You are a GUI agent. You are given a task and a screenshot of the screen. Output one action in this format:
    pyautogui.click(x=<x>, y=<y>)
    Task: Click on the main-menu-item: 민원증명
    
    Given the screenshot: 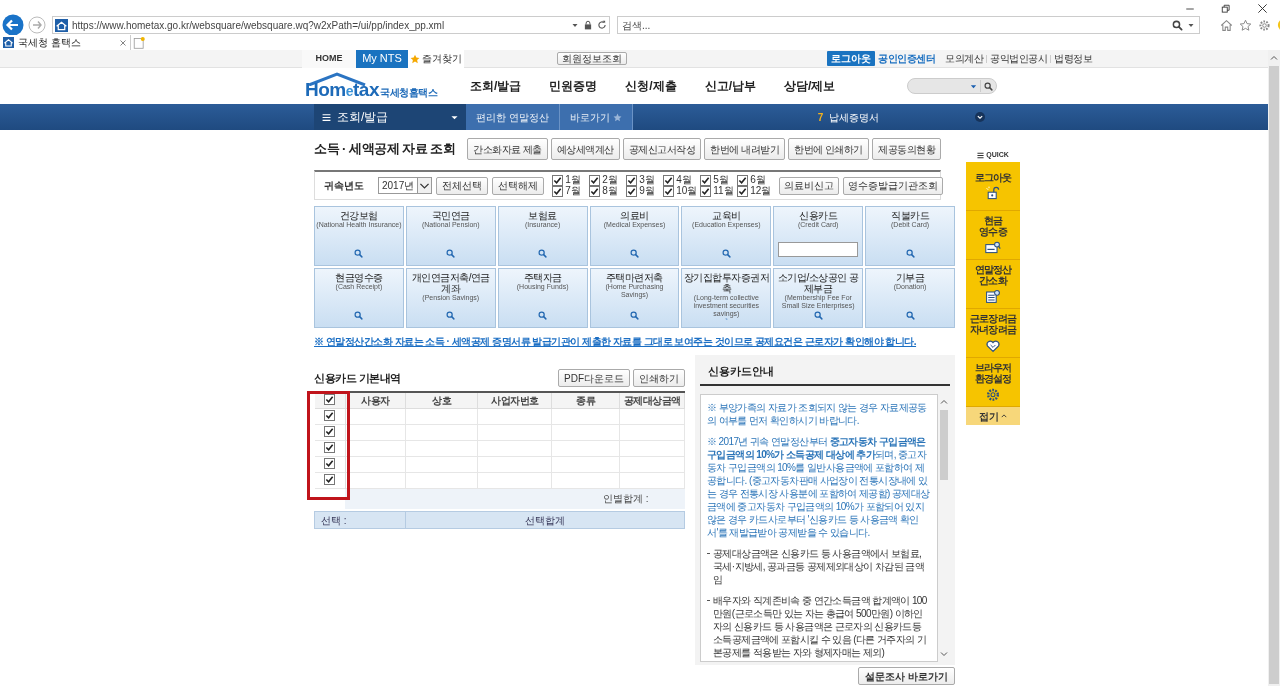 What is the action you would take?
    pyautogui.click(x=573, y=86)
    